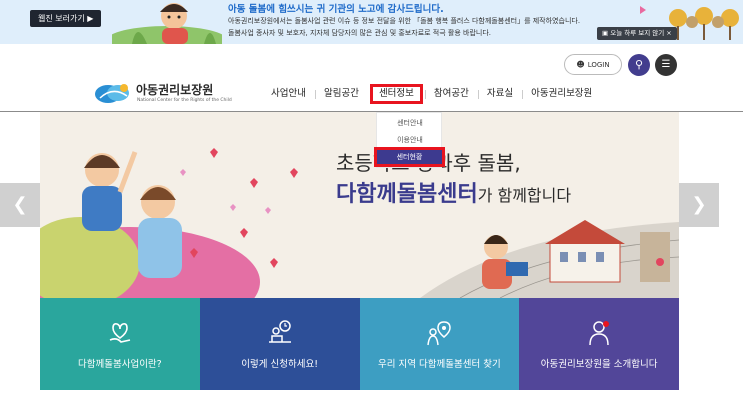 The height and width of the screenshot is (410, 743). I want to click on arrow-right-icon: ❯, so click(699, 204).